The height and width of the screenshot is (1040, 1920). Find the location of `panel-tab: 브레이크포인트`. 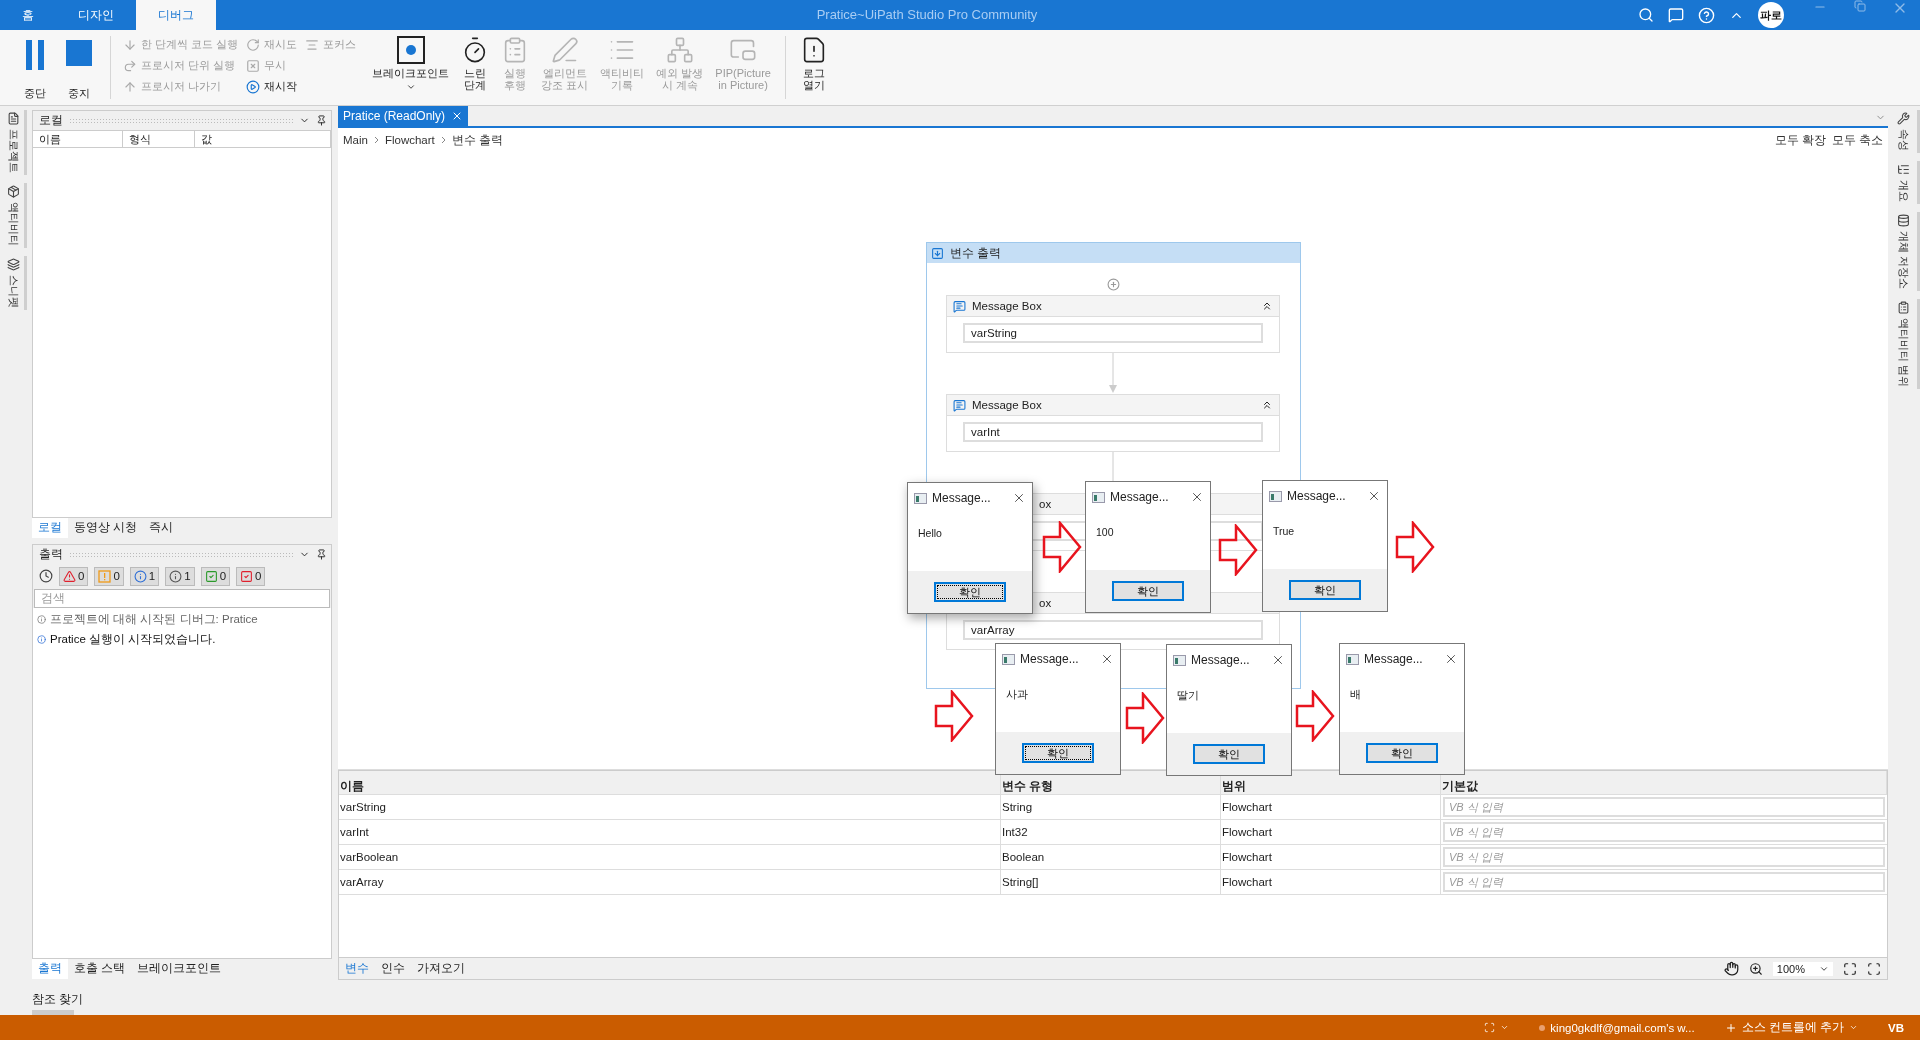

panel-tab: 브레이크포인트 is located at coordinates (179, 969).